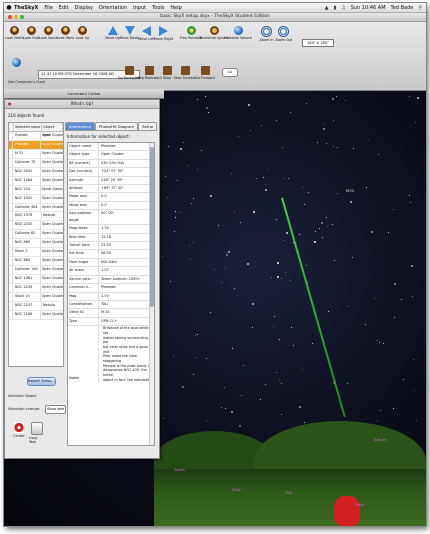 This screenshot has height=534, width=430. Describe the element at coordinates (52, 130) in the screenshot. I see `col-type-header: Object type` at that location.